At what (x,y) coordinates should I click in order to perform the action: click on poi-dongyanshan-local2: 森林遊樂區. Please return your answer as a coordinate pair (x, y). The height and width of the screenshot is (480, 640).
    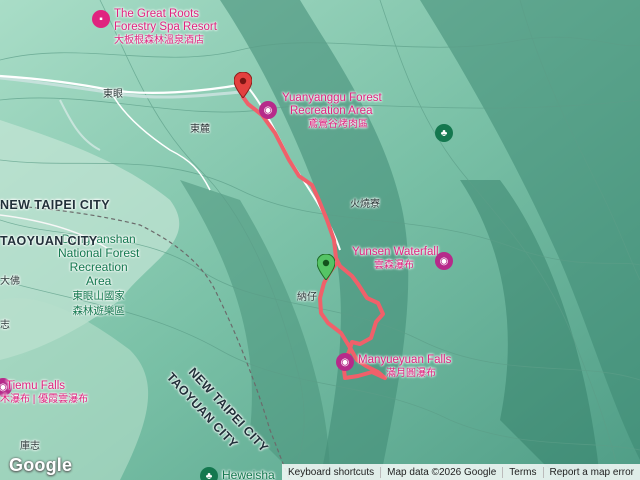
    Looking at the image, I should click on (98, 311).